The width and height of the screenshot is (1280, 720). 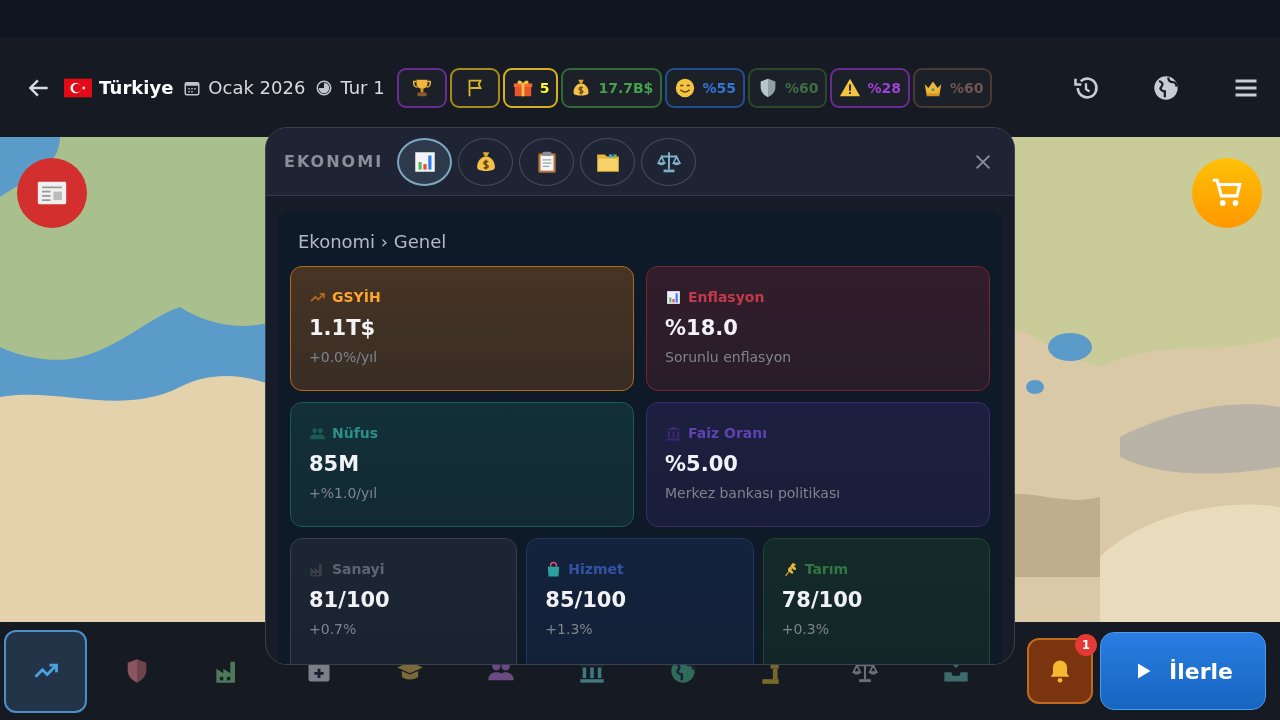 I want to click on card-value: 81/100, so click(x=350, y=600).